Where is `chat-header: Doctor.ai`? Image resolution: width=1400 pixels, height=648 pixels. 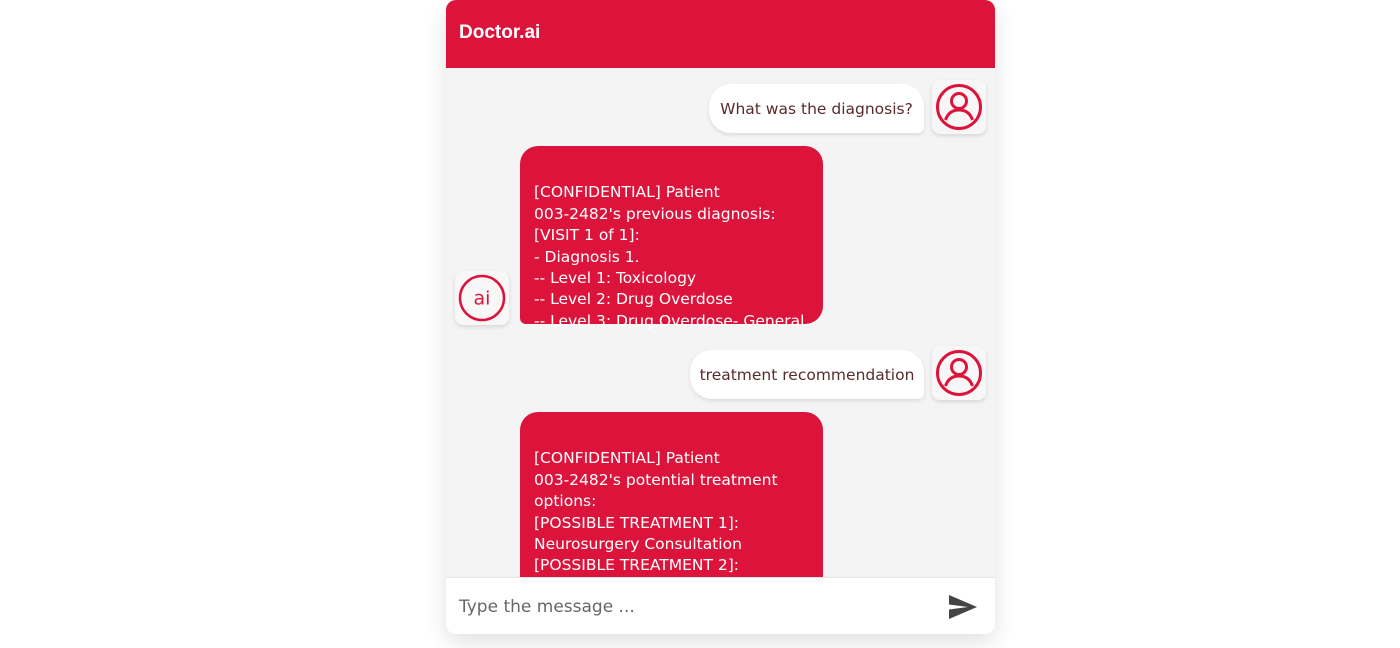
chat-header: Doctor.ai is located at coordinates (720, 34).